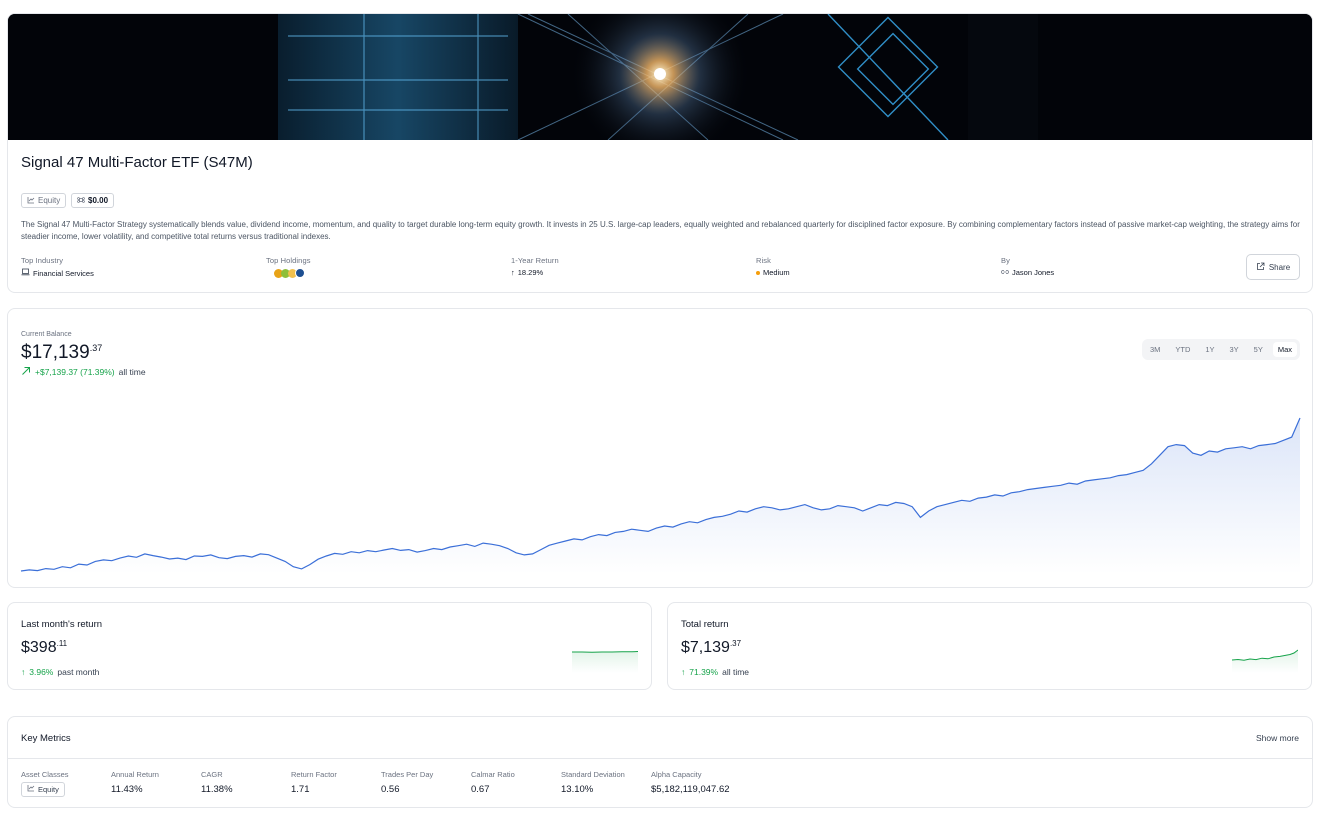 This screenshot has width=1320, height=815. I want to click on stat-value: Medium, so click(776, 272).